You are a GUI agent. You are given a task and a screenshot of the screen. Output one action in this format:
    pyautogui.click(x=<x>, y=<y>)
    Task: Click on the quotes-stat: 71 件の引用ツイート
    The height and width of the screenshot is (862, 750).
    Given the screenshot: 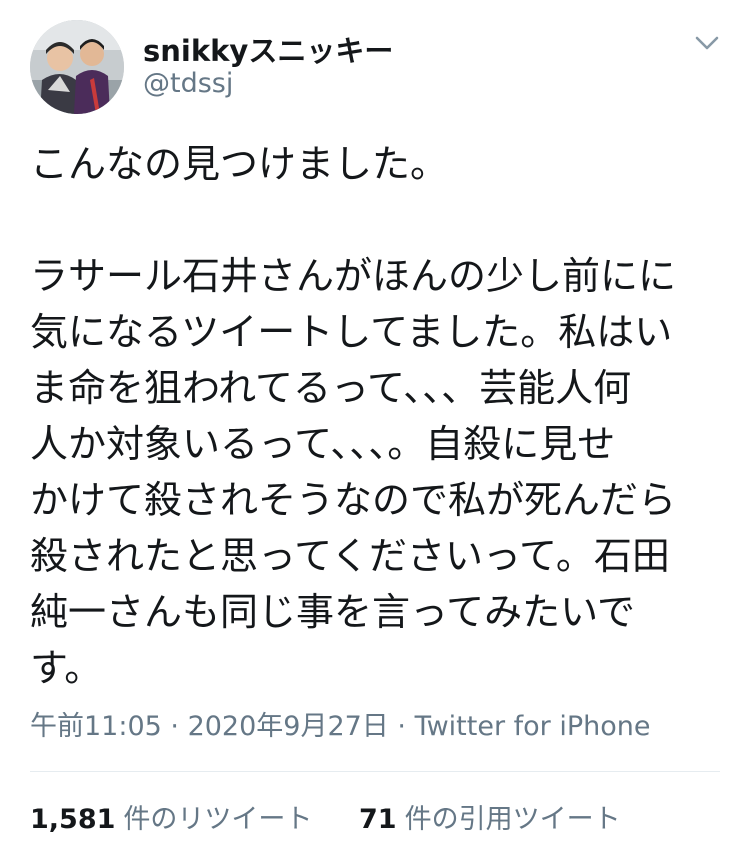 What is the action you would take?
    pyautogui.click(x=490, y=816)
    